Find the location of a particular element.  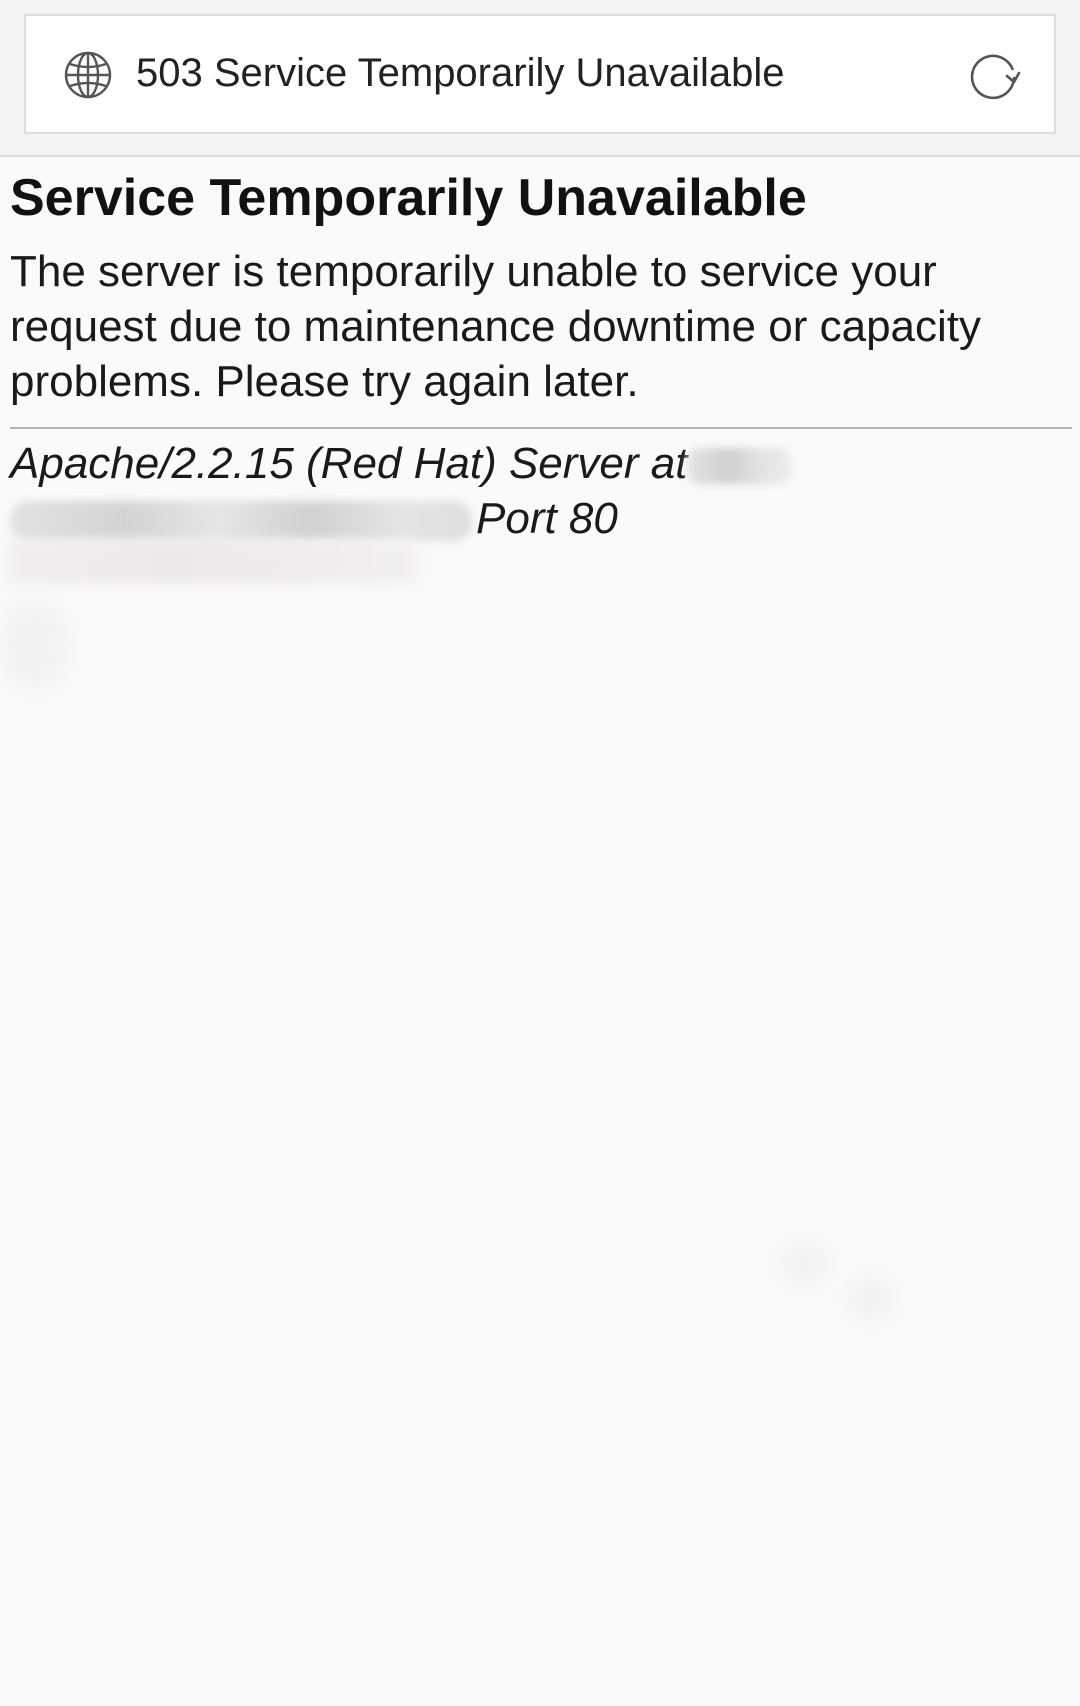

server-signature-prefix: Apache/2.2.15 (Red Hat) Server at is located at coordinates (349, 463).